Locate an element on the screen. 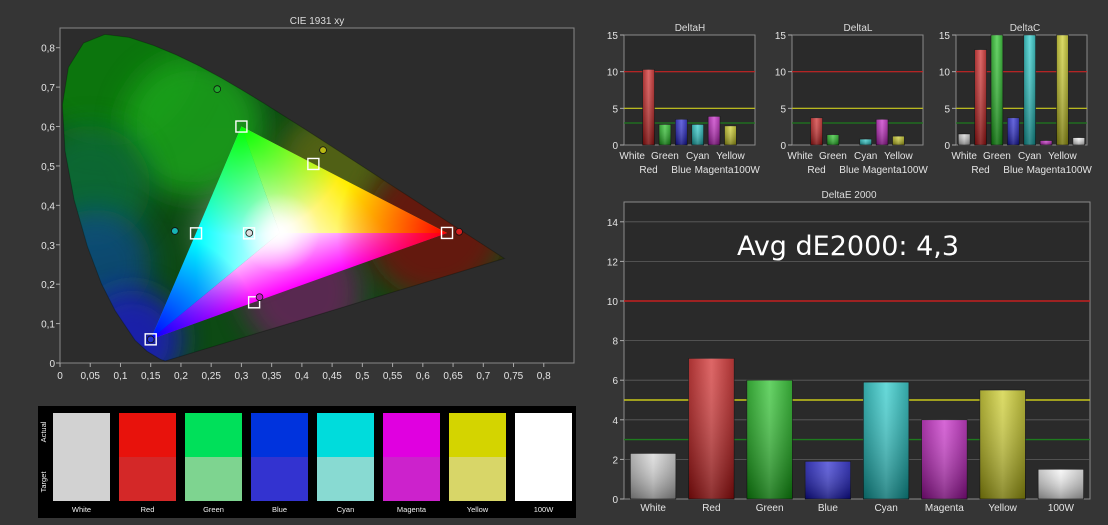  cie-x-tick-label-15: 0,75 is located at coordinates (514, 376).